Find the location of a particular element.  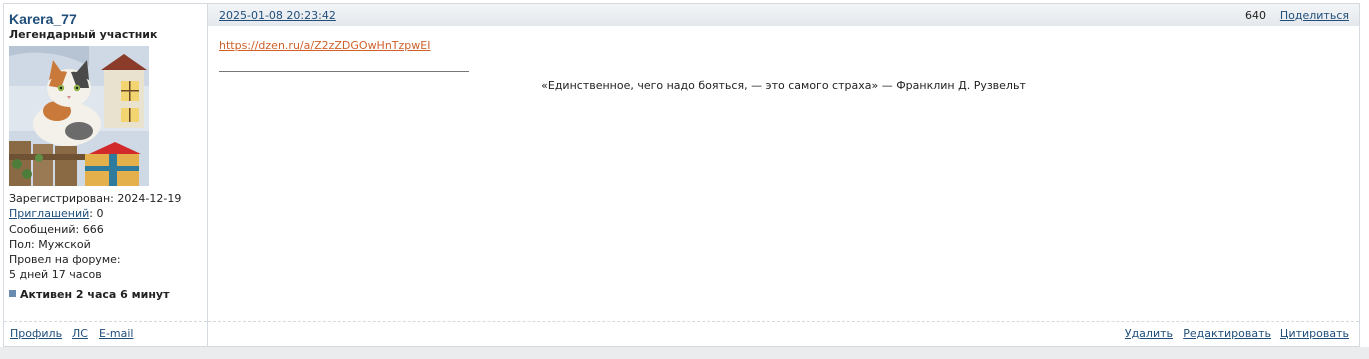

invites-row: Приглашений: 0 is located at coordinates (95, 213).